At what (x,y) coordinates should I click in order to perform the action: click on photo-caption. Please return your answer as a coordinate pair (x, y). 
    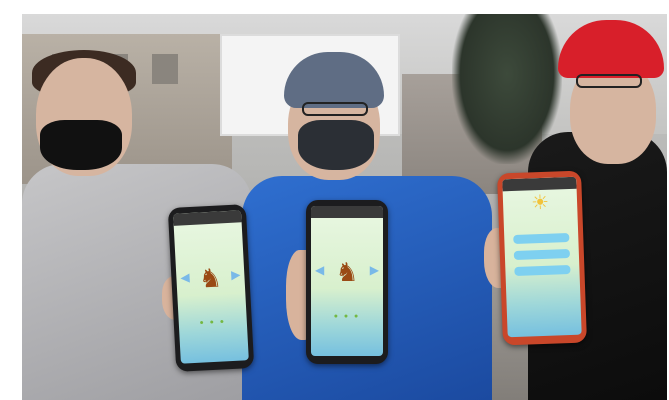
    Looking at the image, I should click on (334, 7).